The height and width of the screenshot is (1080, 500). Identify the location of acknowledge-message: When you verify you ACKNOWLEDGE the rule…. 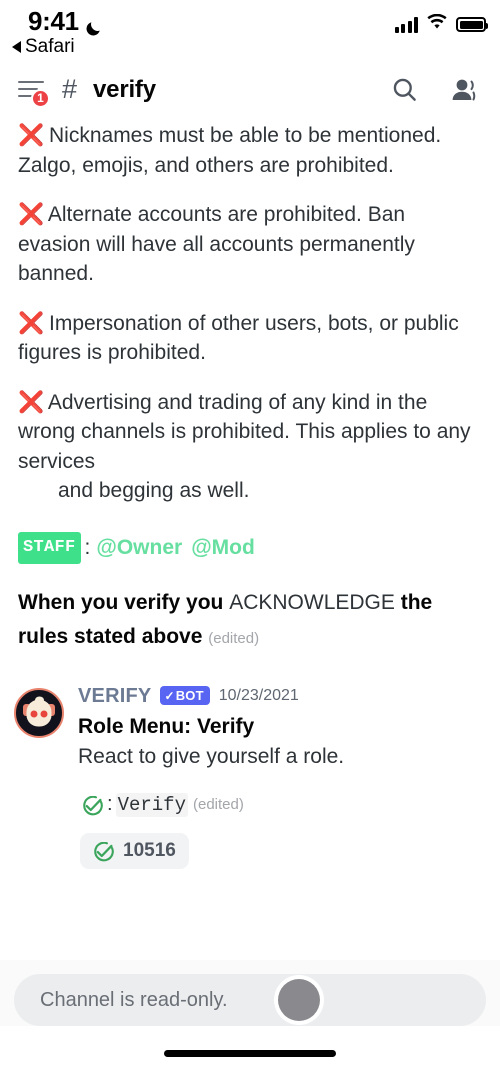
(250, 621).